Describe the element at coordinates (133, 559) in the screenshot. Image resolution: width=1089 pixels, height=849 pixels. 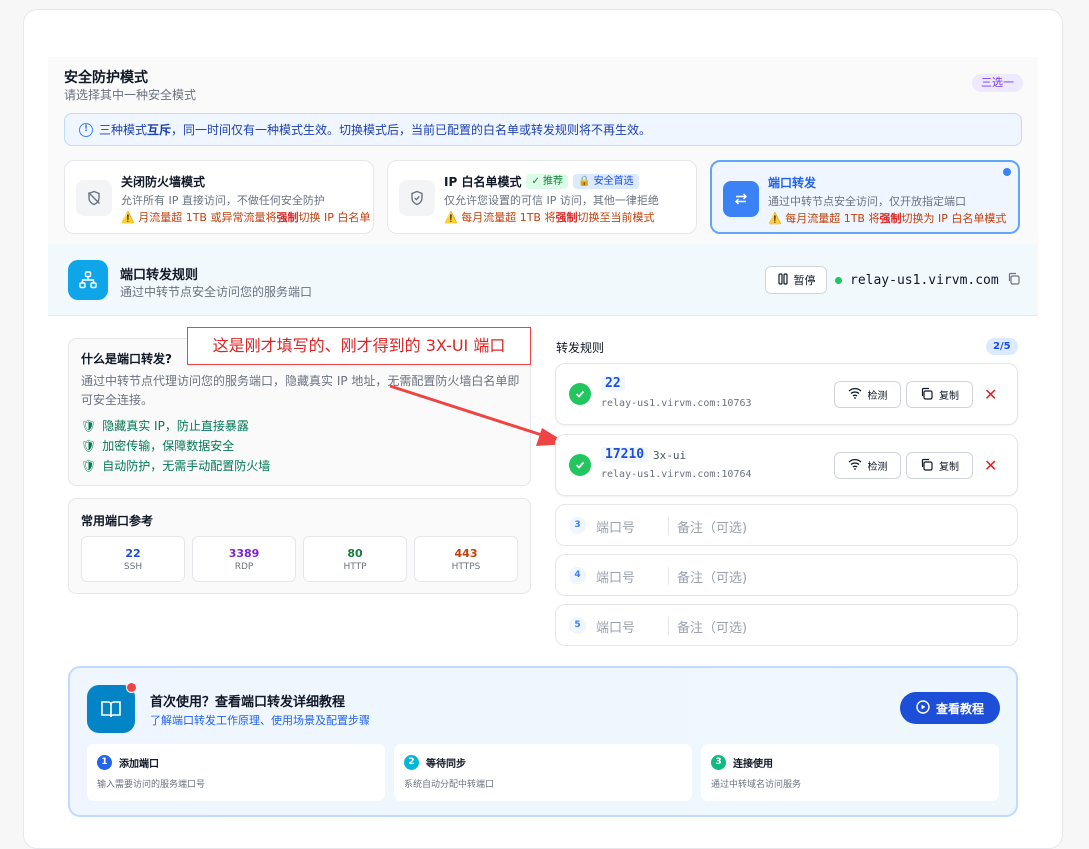
I see `port-chip-ssh: 22 SSH` at that location.